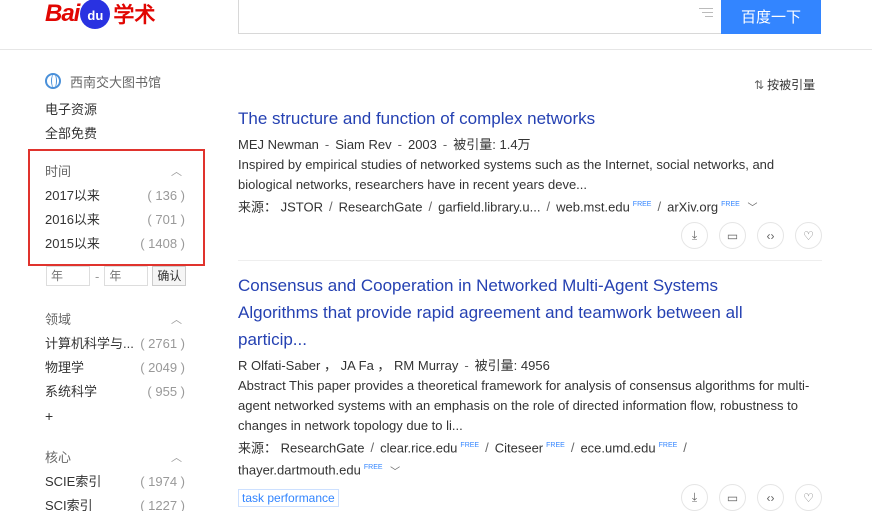 This screenshot has width=872, height=511. I want to click on library-label: 西南交大图书馆, so click(116, 82).